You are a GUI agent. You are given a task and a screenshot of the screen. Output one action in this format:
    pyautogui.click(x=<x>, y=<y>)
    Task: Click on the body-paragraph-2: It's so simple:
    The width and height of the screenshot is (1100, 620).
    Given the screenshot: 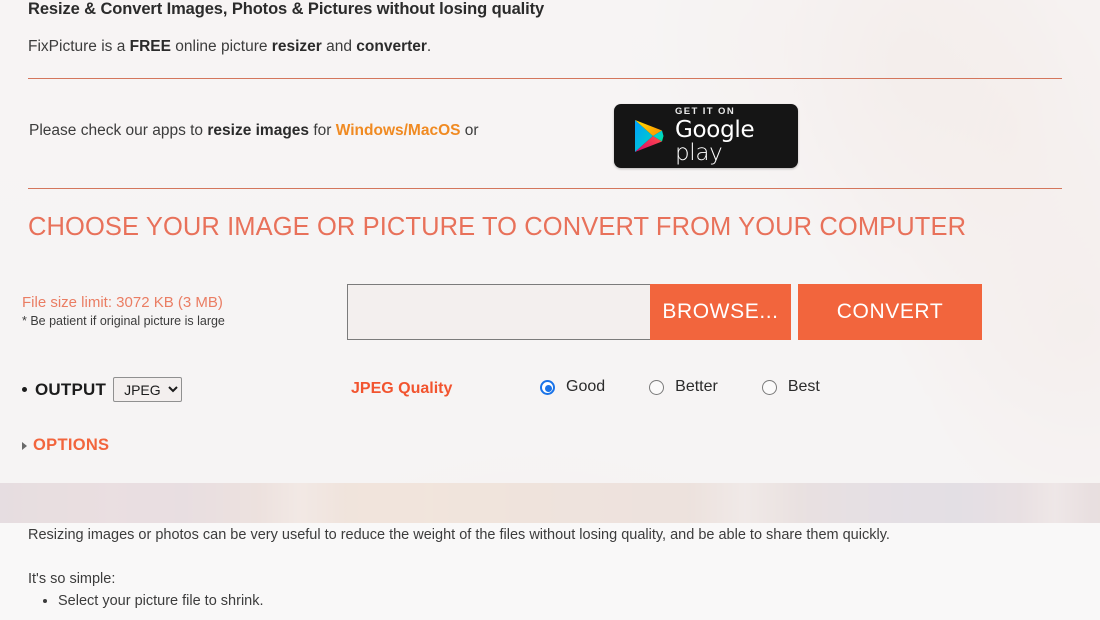 What is the action you would take?
    pyautogui.click(x=72, y=579)
    